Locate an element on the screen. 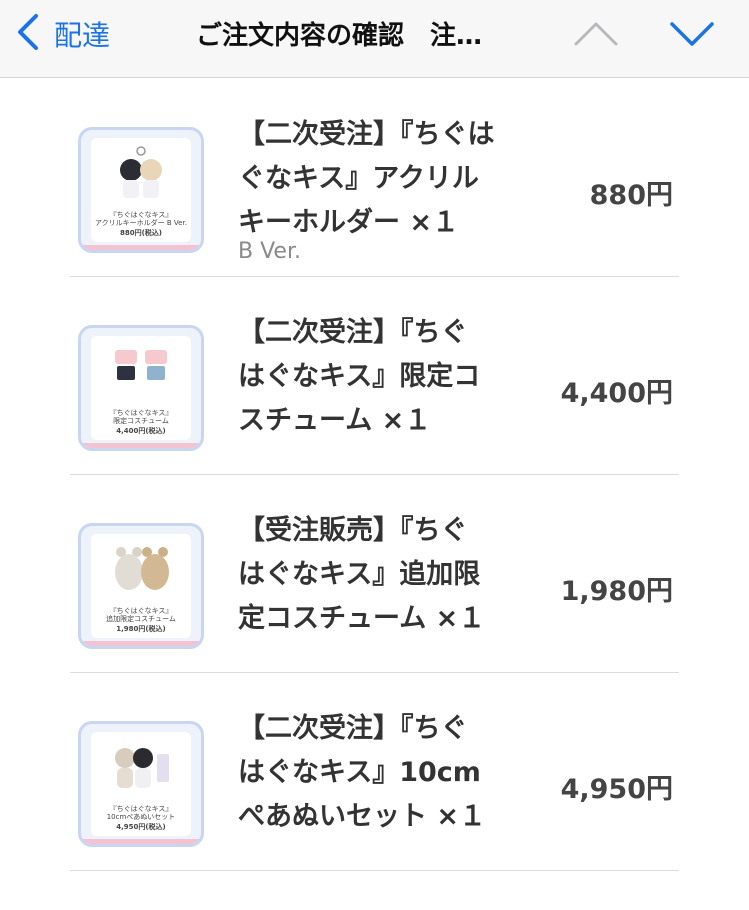  plush-set-art is located at coordinates (142, 768).